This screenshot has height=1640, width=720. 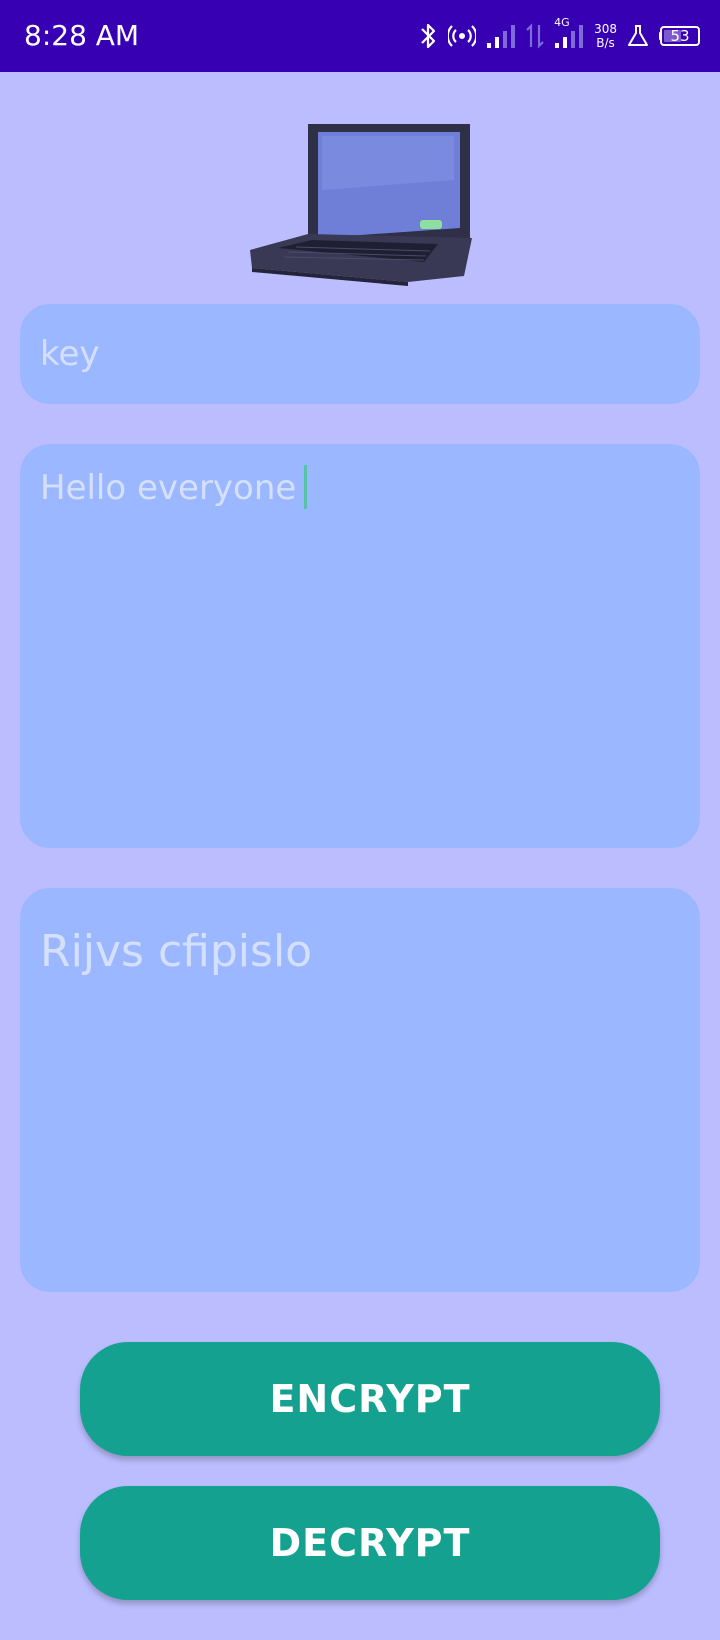 What do you see at coordinates (535, 36) in the screenshot?
I see `data-activity-icon` at bounding box center [535, 36].